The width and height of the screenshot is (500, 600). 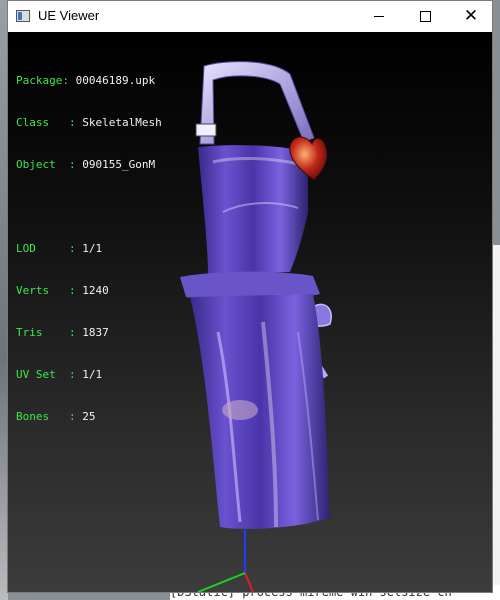 What do you see at coordinates (257, 103) in the screenshot?
I see `apron-neck-strap` at bounding box center [257, 103].